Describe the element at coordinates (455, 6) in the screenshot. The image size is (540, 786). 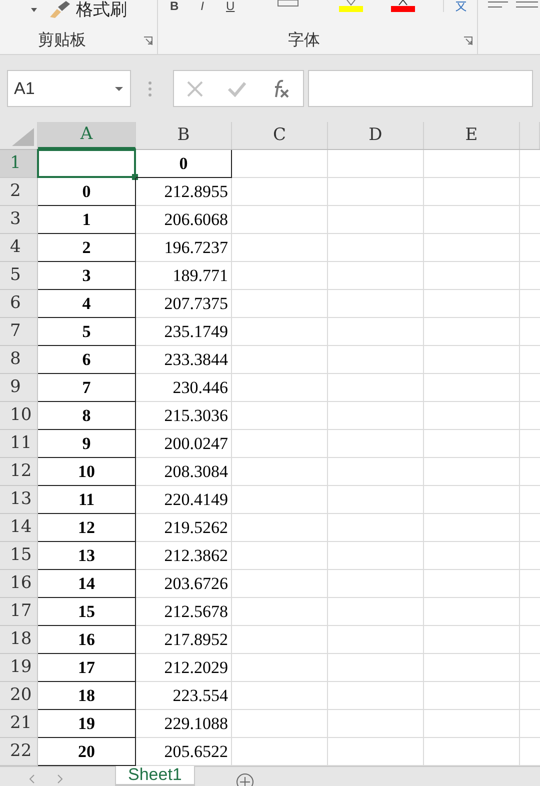
I see `phonetic-icon` at that location.